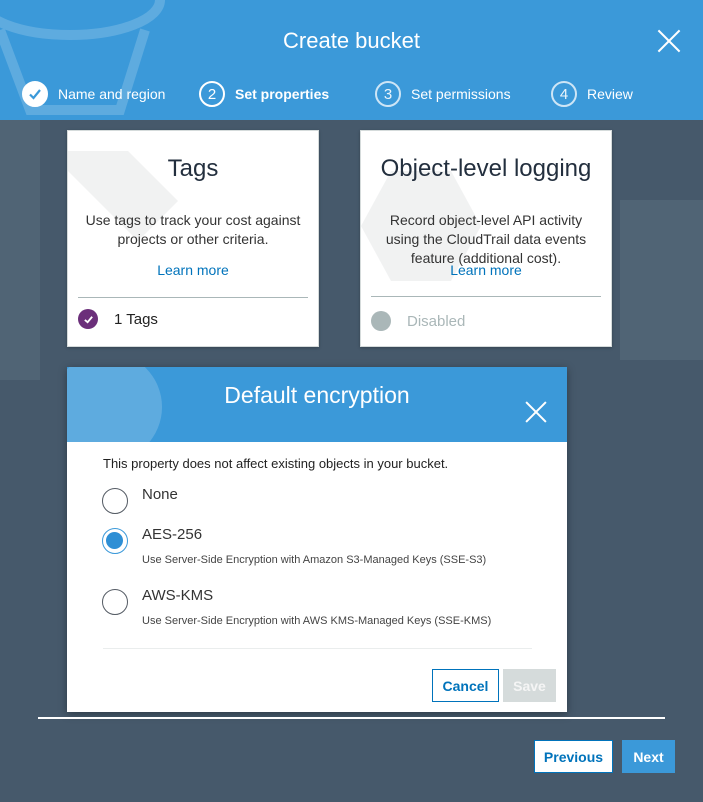 The width and height of the screenshot is (703, 802). What do you see at coordinates (573, 756) in the screenshot?
I see `previous-button: Previous` at bounding box center [573, 756].